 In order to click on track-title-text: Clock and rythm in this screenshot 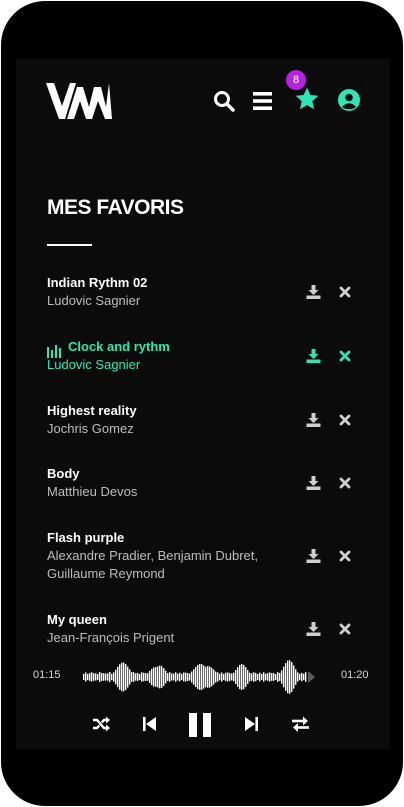, I will do `click(119, 346)`.